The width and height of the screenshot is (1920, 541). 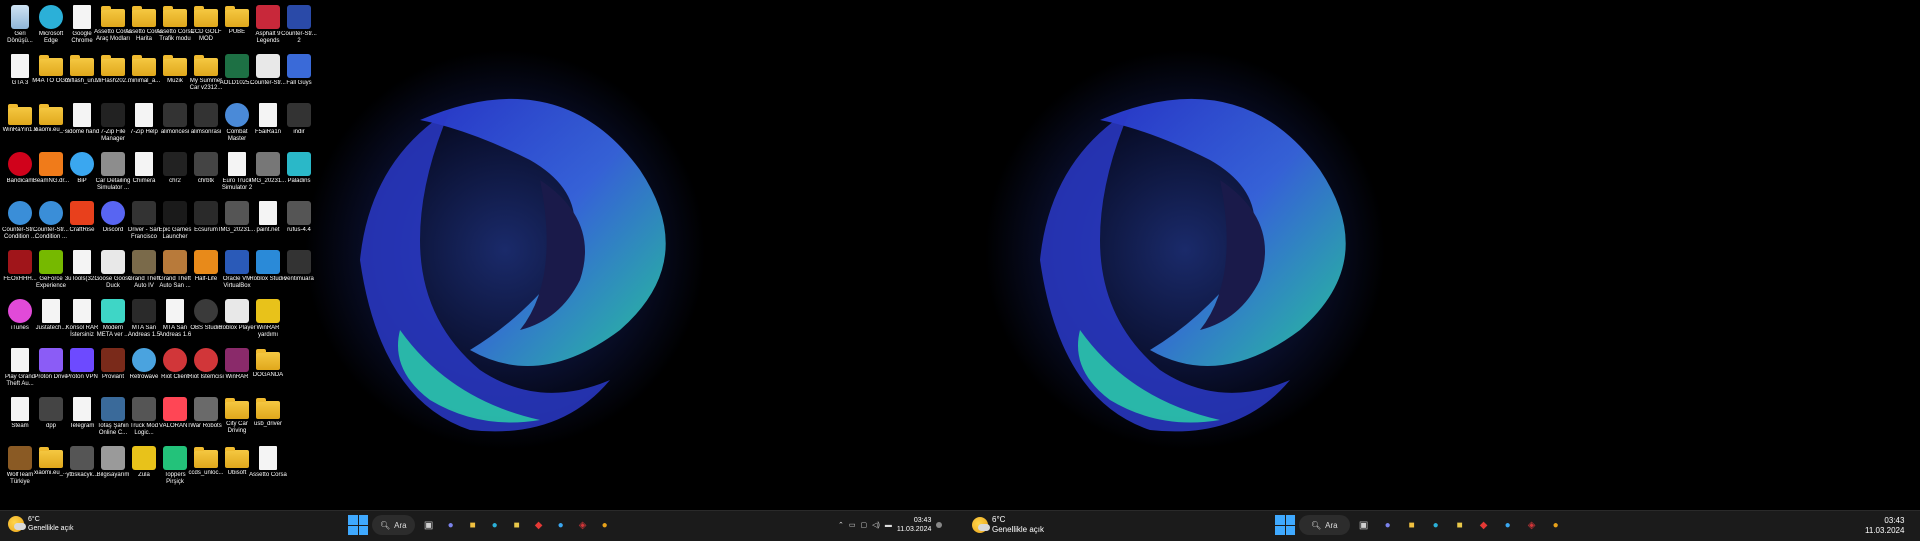 What do you see at coordinates (113, 213) in the screenshot?
I see `discord-icon` at bounding box center [113, 213].